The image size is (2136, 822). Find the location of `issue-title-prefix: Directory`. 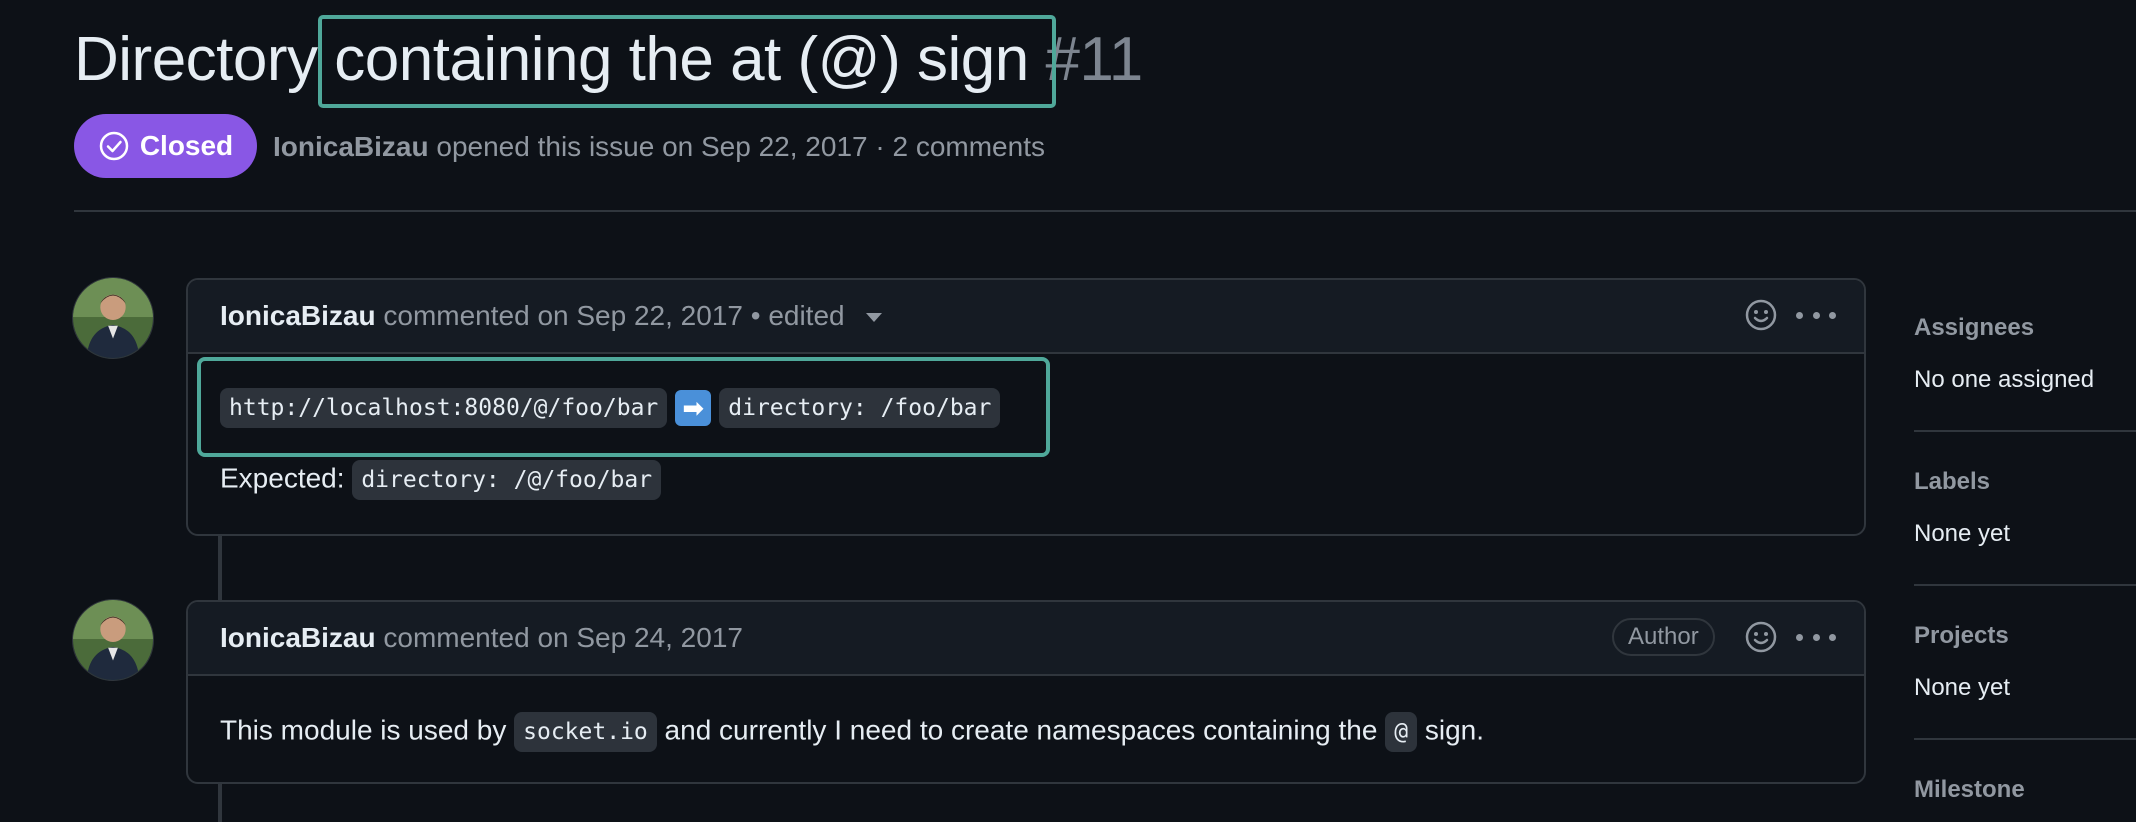

issue-title-prefix: Directory is located at coordinates (196, 59).